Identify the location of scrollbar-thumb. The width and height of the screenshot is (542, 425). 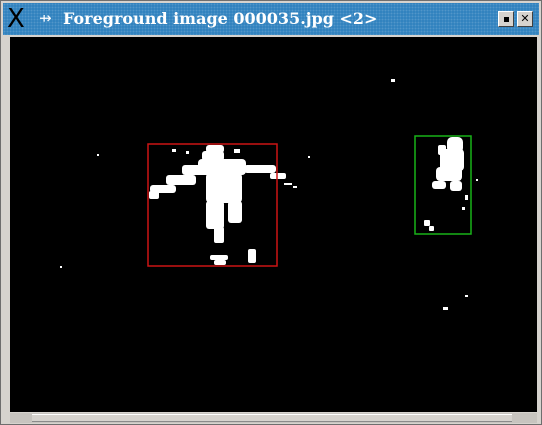
(272, 418).